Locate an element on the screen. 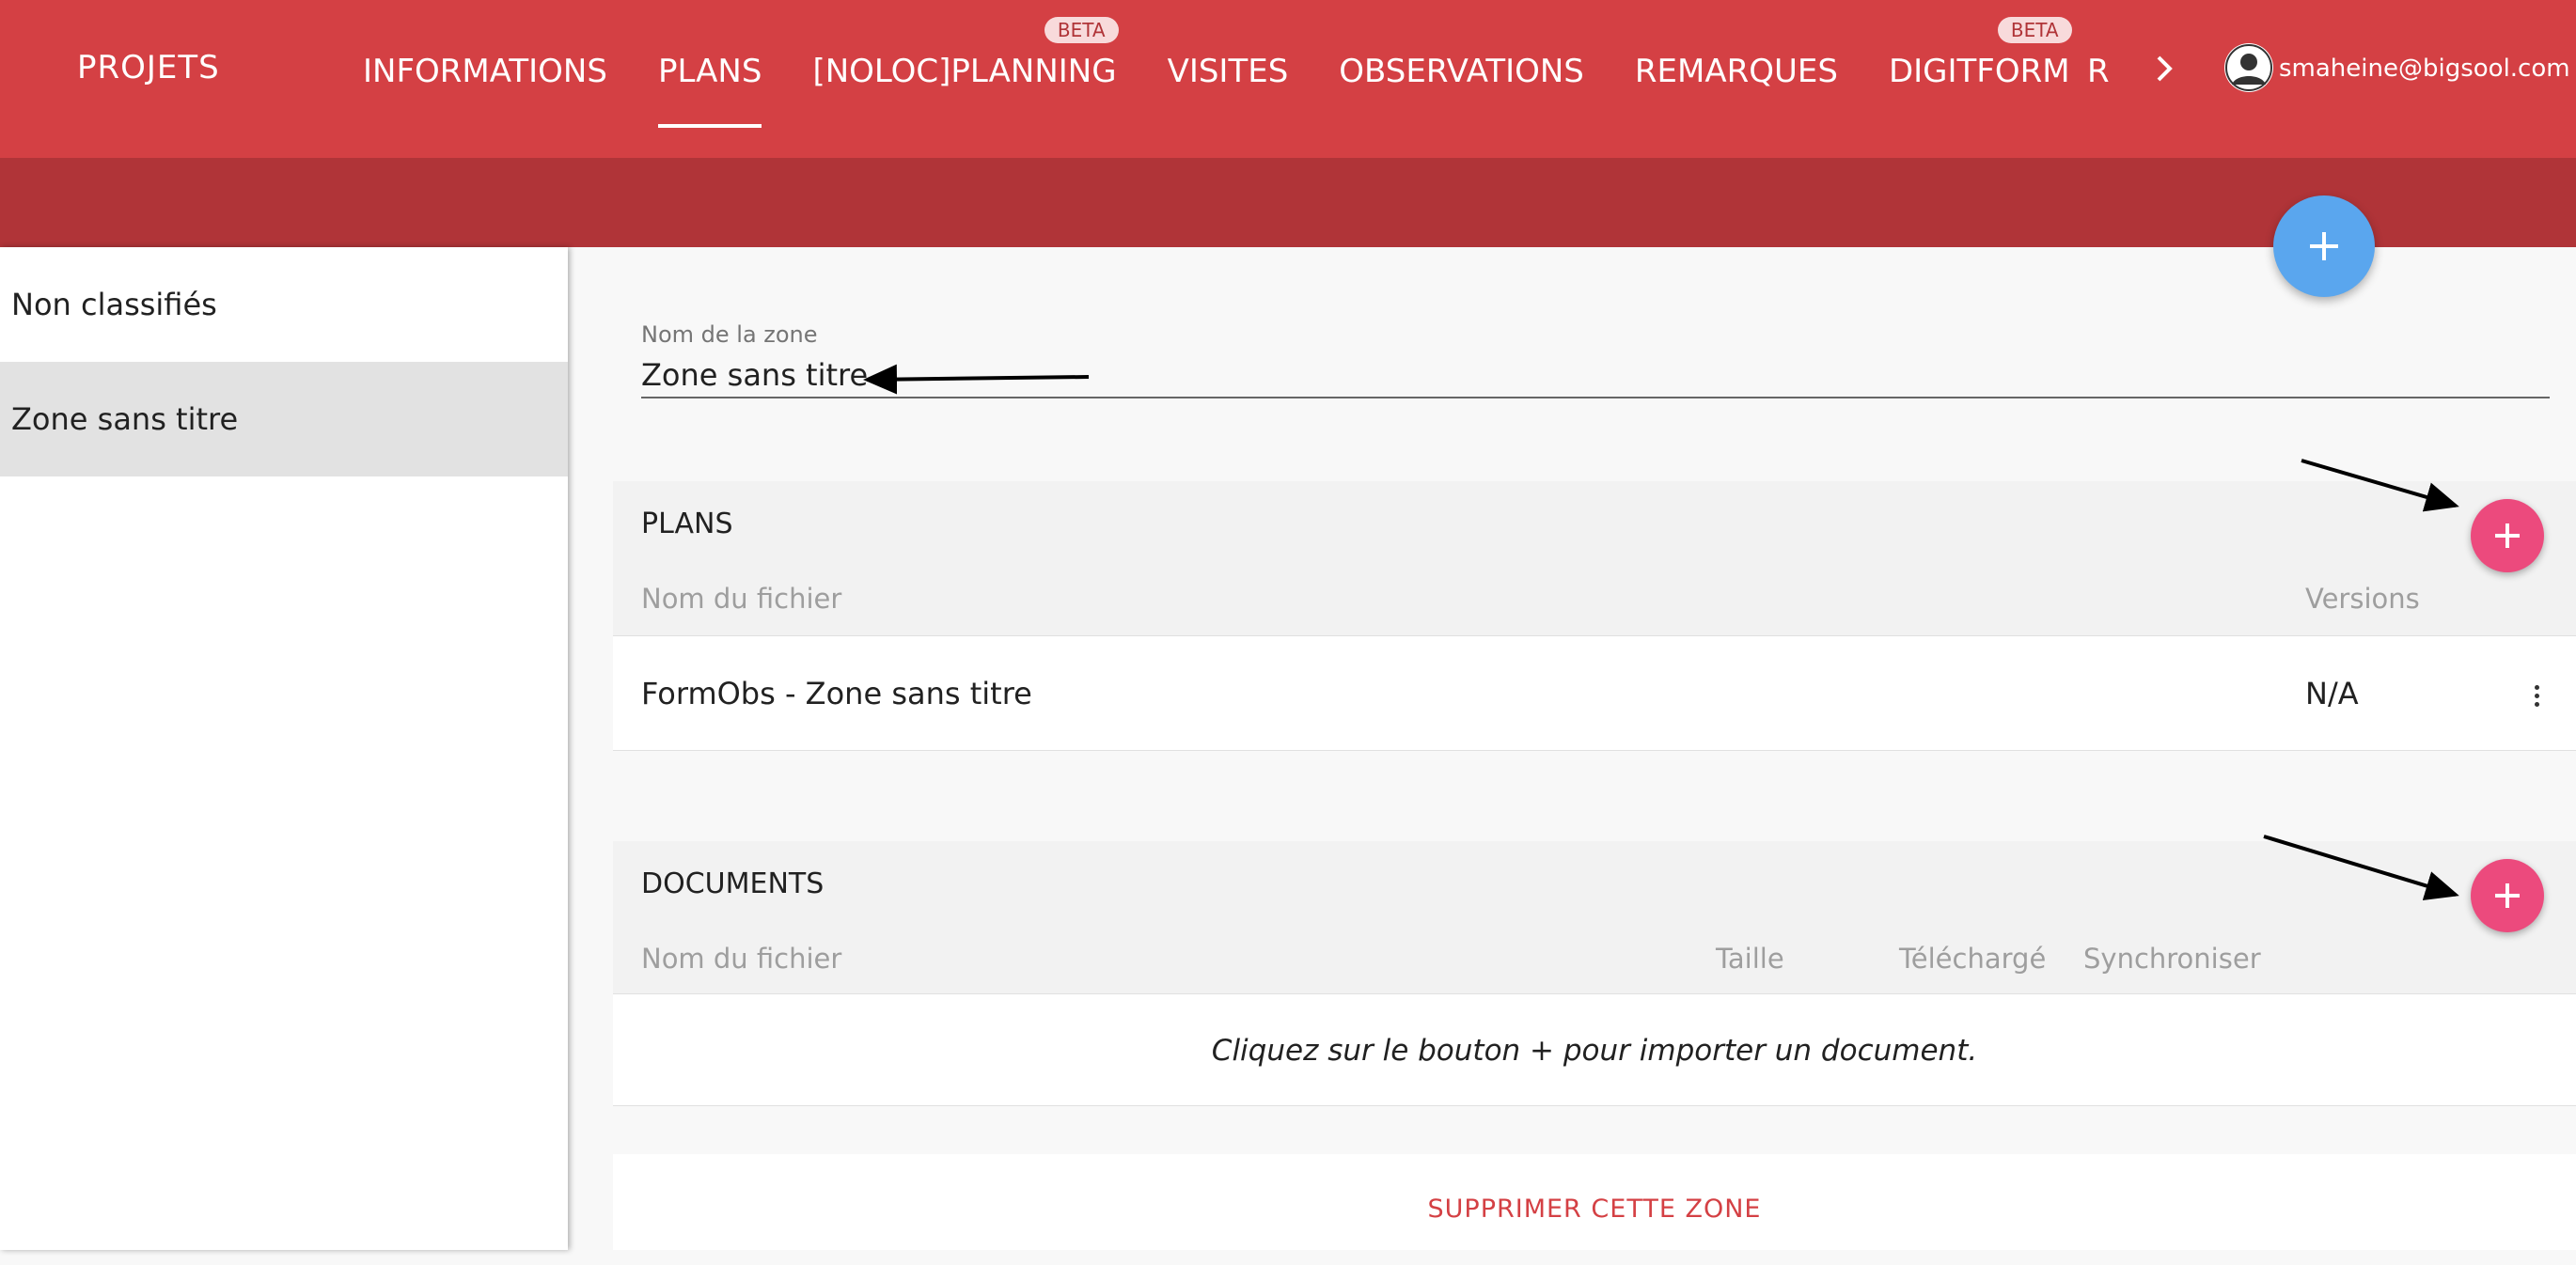  sidebar-item-zone-sans-titre: Zone sans titre is located at coordinates (284, 419).